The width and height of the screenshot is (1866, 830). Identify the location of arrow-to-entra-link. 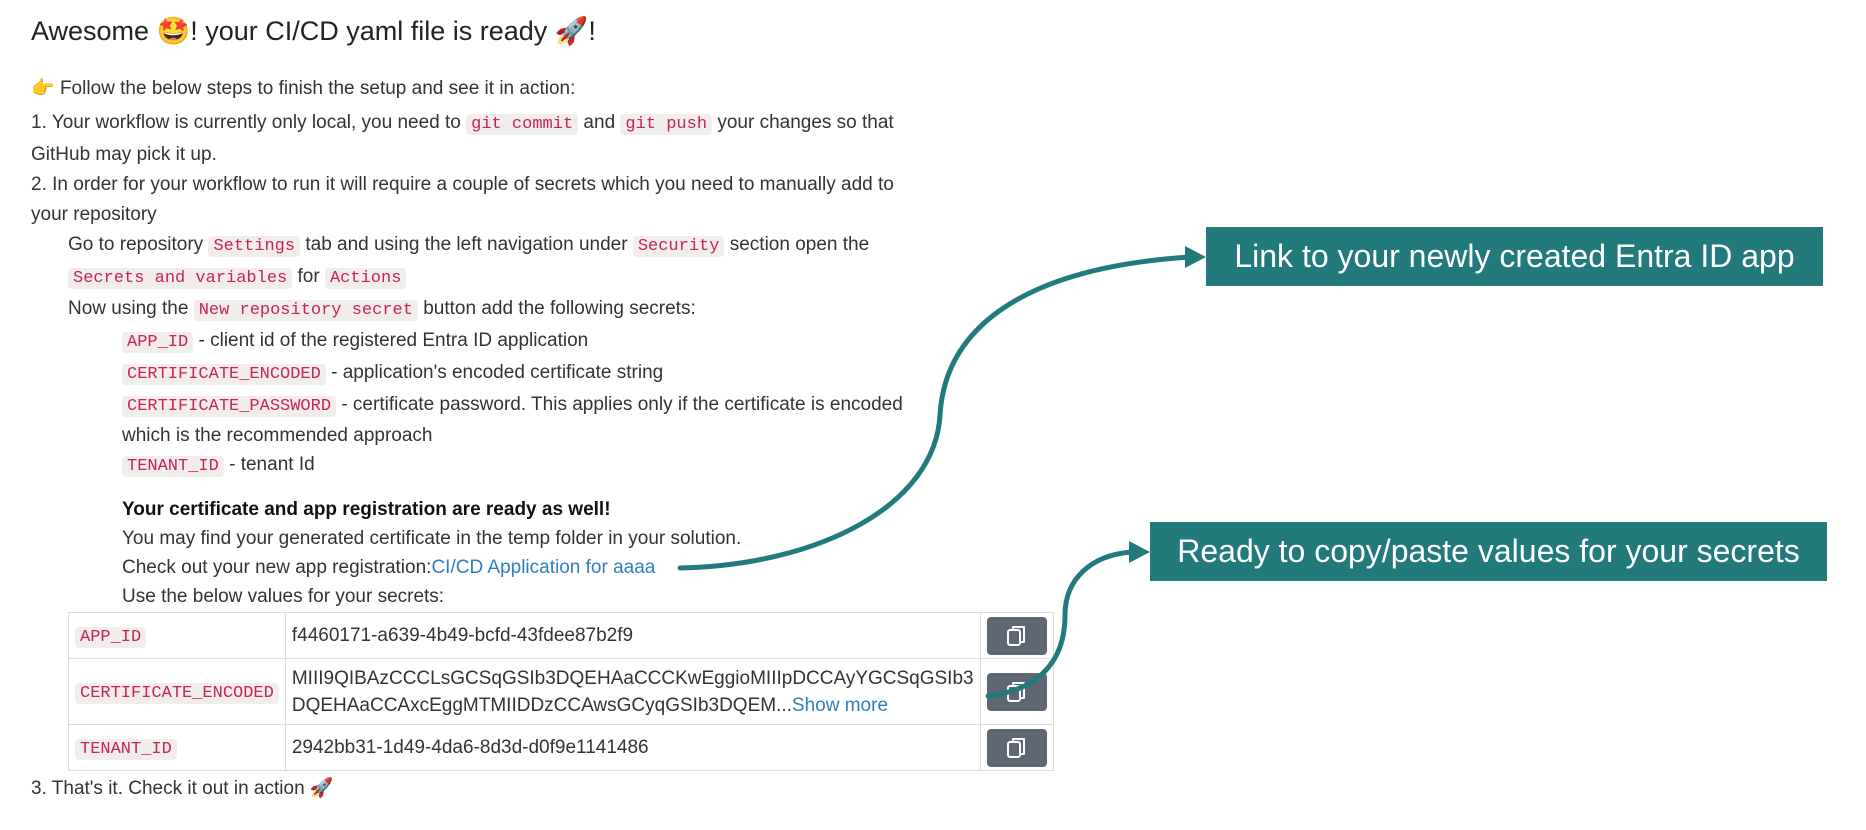
(935, 412).